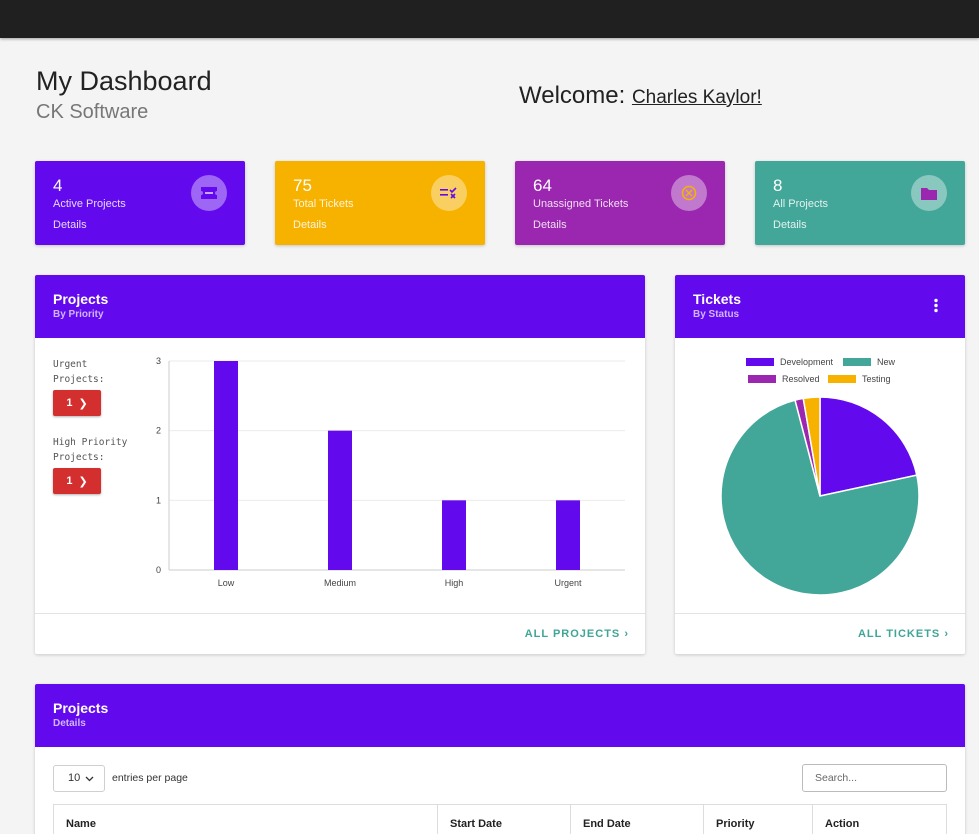 This screenshot has height=834, width=979. Describe the element at coordinates (716, 314) in the screenshot. I see `card-subtitle: By Status` at that location.